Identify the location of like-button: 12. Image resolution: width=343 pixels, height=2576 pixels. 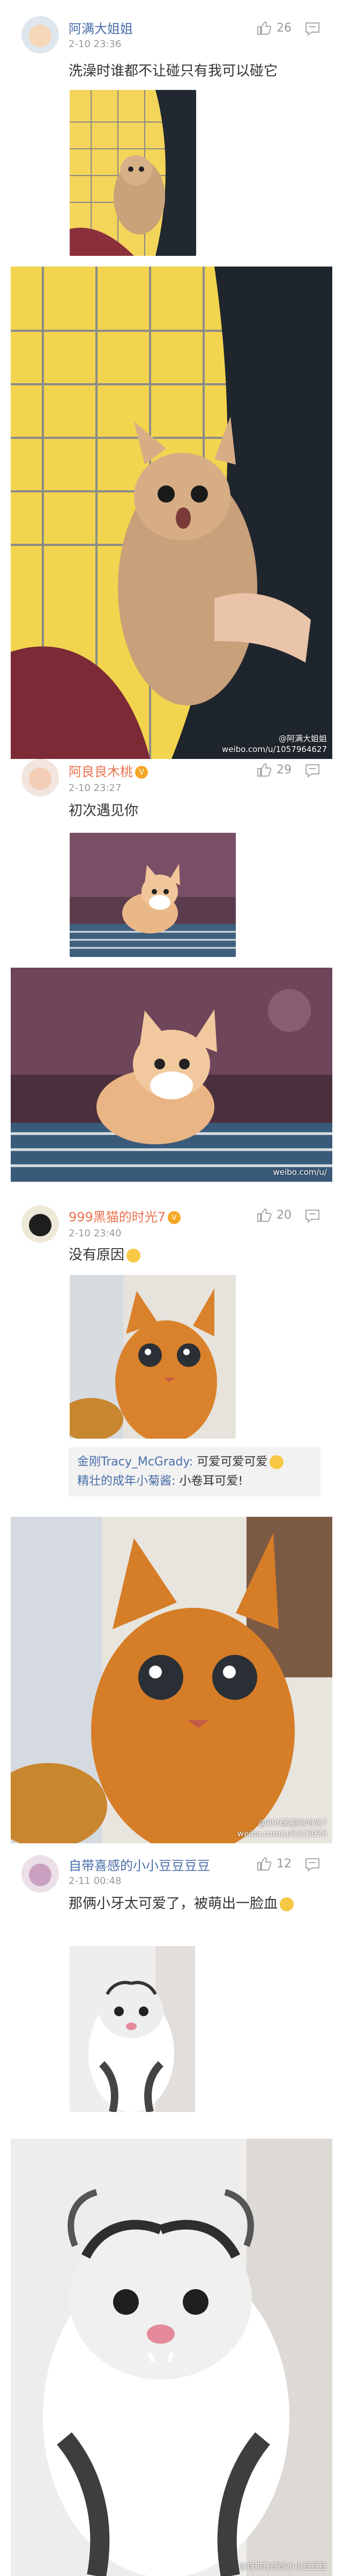
(274, 1863).